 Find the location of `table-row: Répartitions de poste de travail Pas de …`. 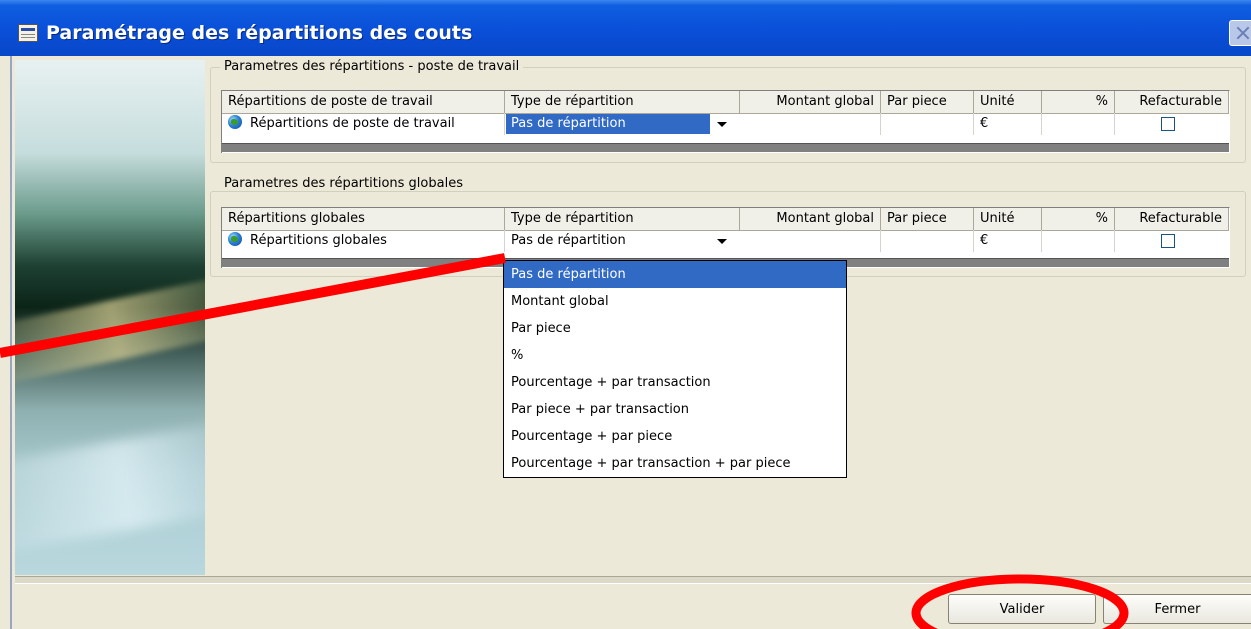

table-row: Répartitions de poste de travail Pas de … is located at coordinates (725, 124).